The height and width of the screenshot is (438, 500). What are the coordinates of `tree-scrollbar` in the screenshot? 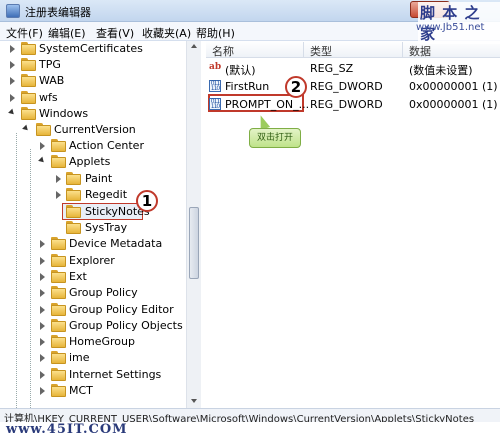 It's located at (193, 224).